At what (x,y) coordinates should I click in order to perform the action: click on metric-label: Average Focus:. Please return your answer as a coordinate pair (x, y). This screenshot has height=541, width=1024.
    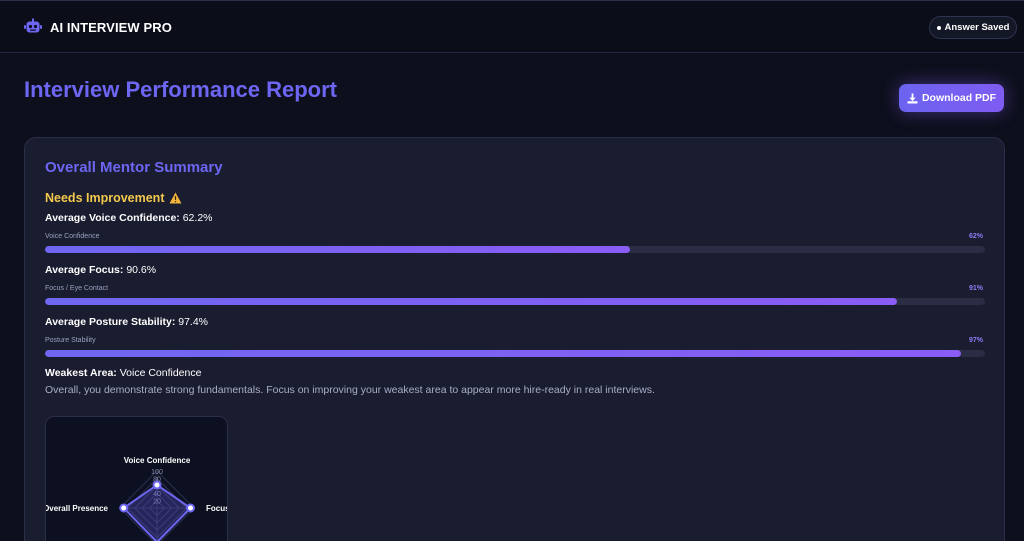
    Looking at the image, I should click on (84, 270).